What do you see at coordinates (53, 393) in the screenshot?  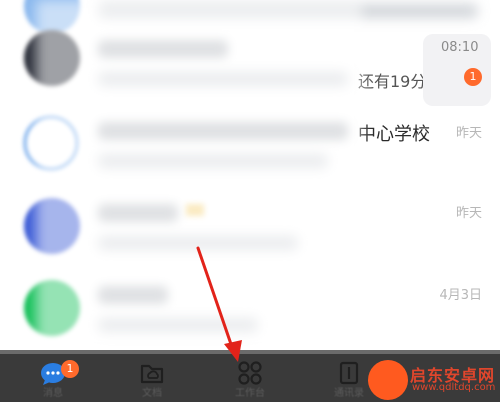 I see `tab-label: 消息` at bounding box center [53, 393].